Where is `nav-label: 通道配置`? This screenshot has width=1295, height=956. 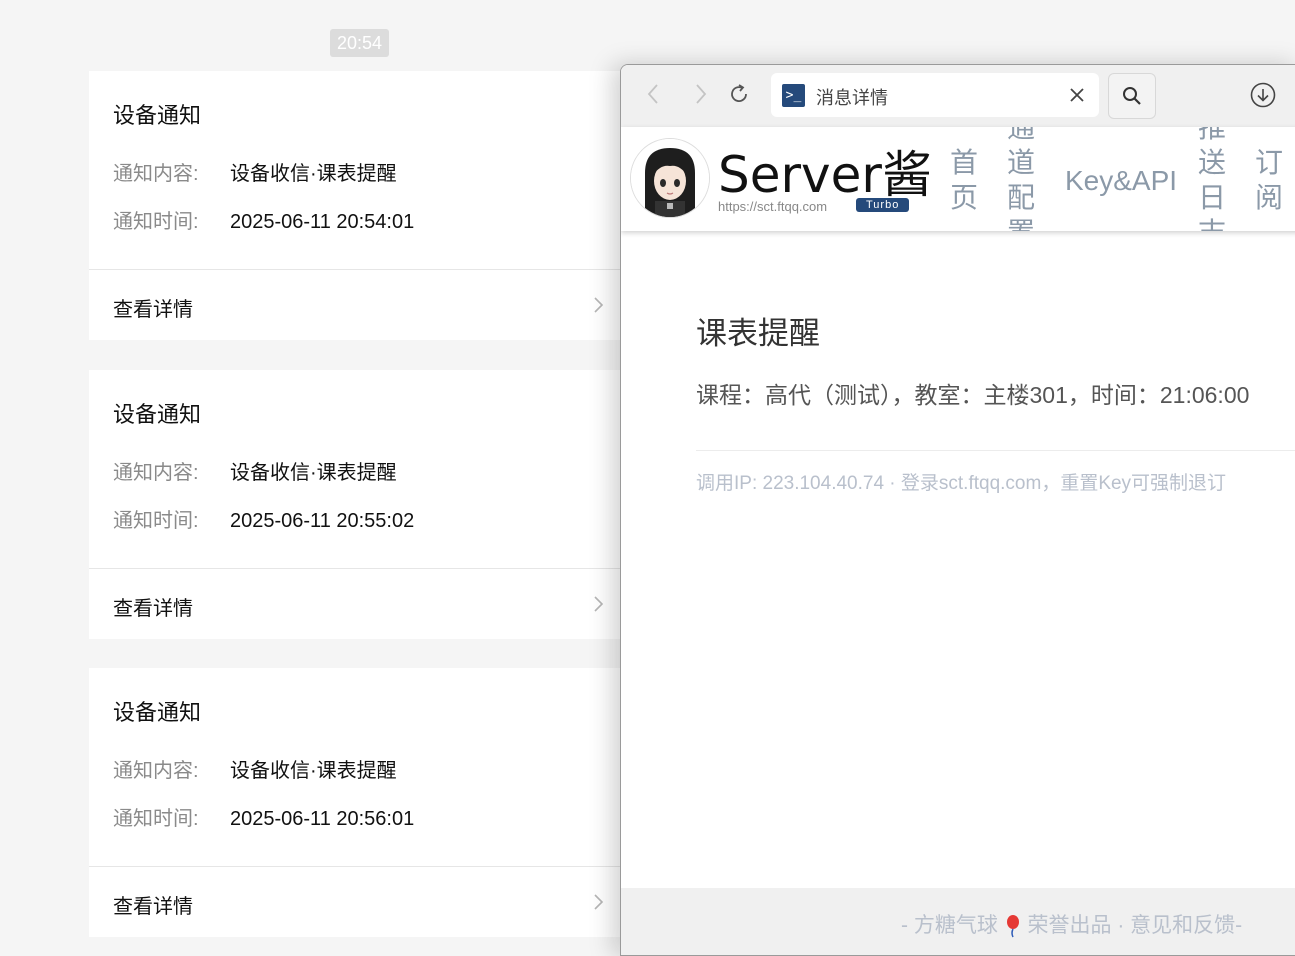 nav-label: 通道配置 is located at coordinates (1021, 179).